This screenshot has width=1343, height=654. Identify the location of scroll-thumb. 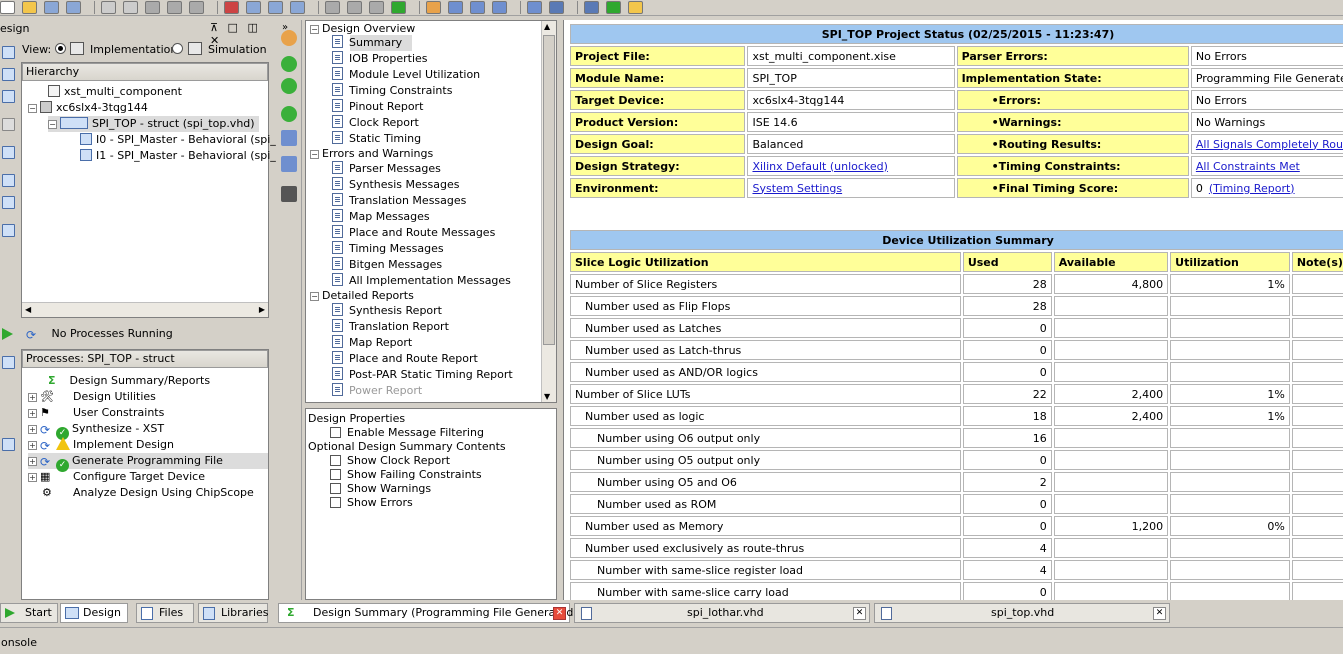
(549, 190).